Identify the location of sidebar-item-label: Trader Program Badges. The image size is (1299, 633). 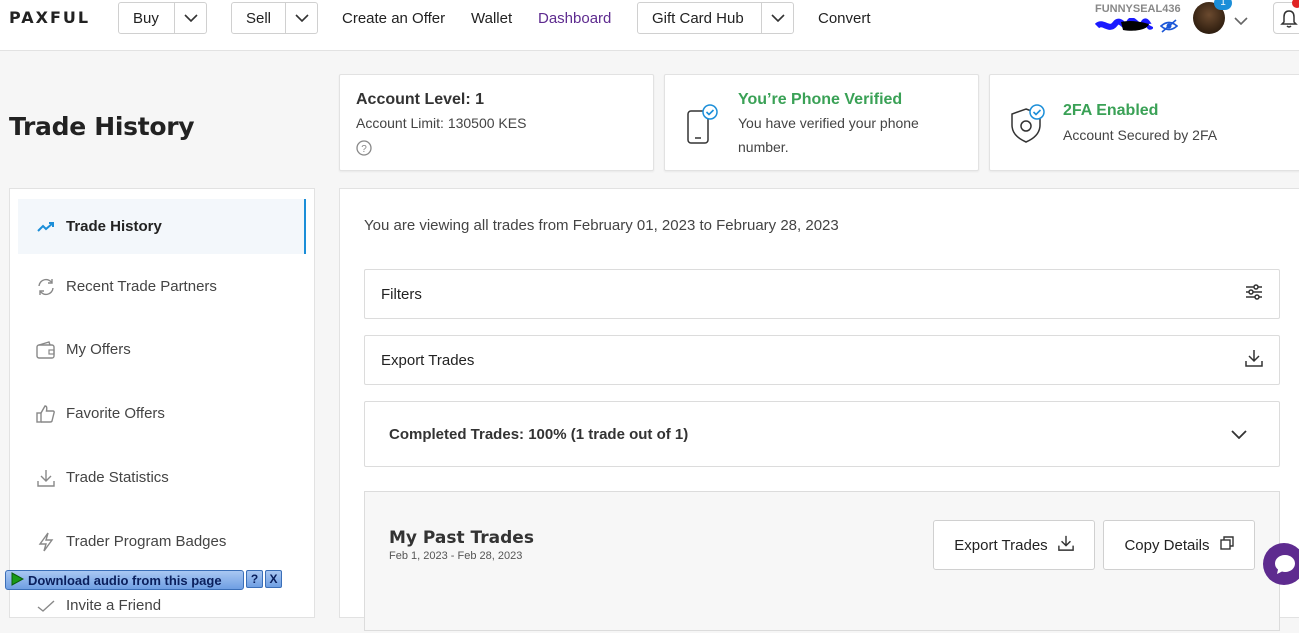
(146, 541).